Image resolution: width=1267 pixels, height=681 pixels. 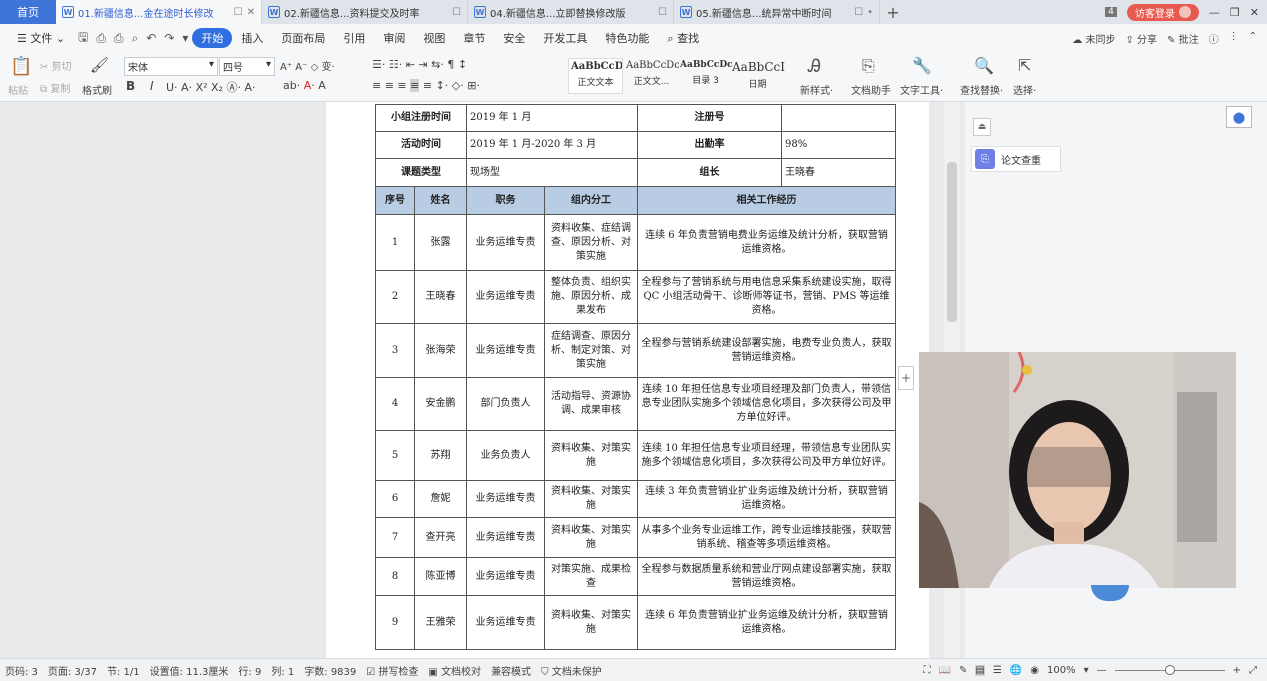 I want to click on fit-window-icon: ⤢, so click(x=1253, y=670).